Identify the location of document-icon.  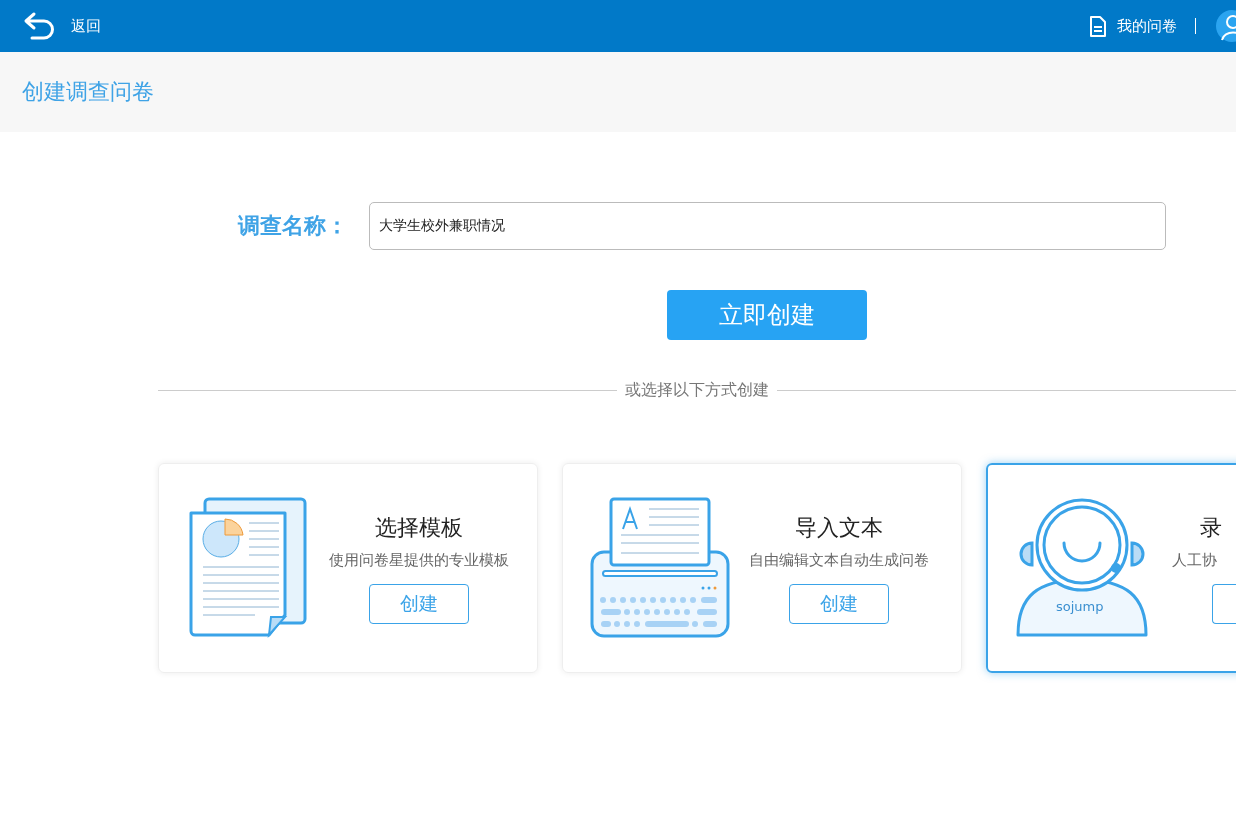
(1098, 26).